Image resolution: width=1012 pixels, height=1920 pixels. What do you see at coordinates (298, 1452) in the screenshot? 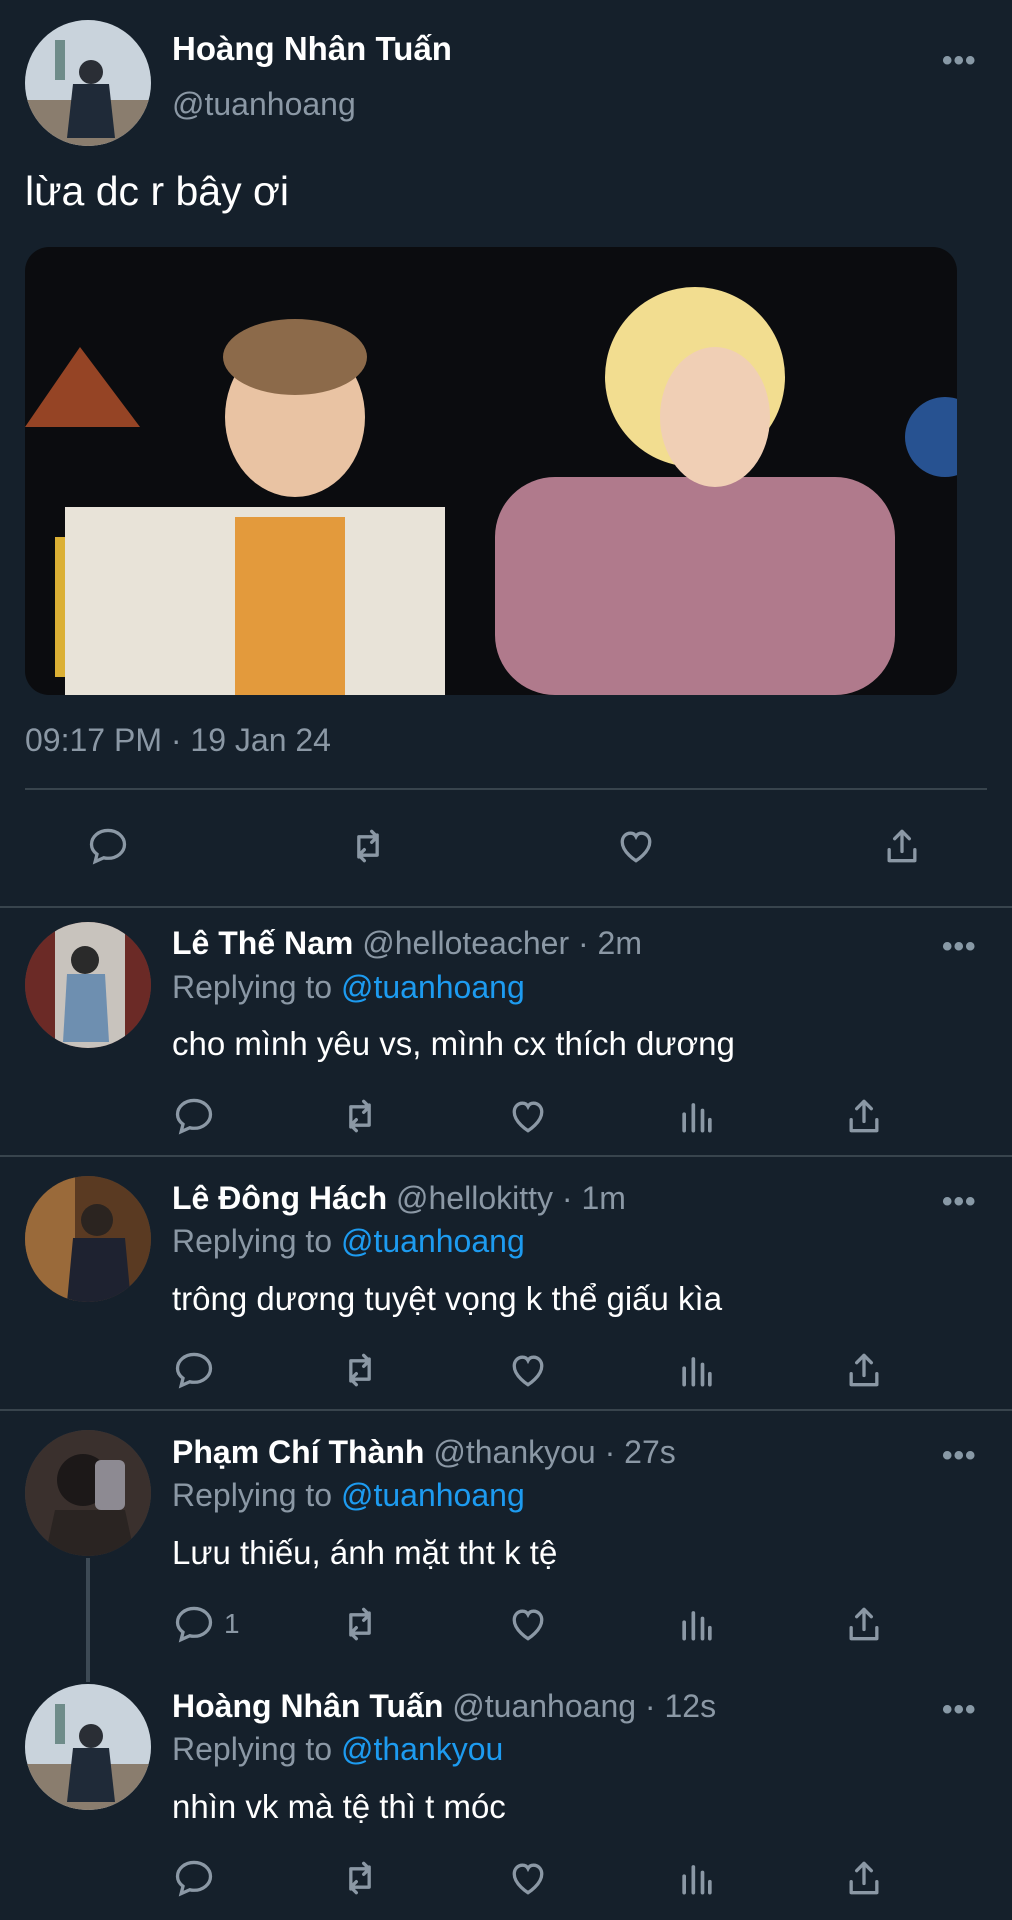
I see `reply-author-name: Phạm Chí Thành` at bounding box center [298, 1452].